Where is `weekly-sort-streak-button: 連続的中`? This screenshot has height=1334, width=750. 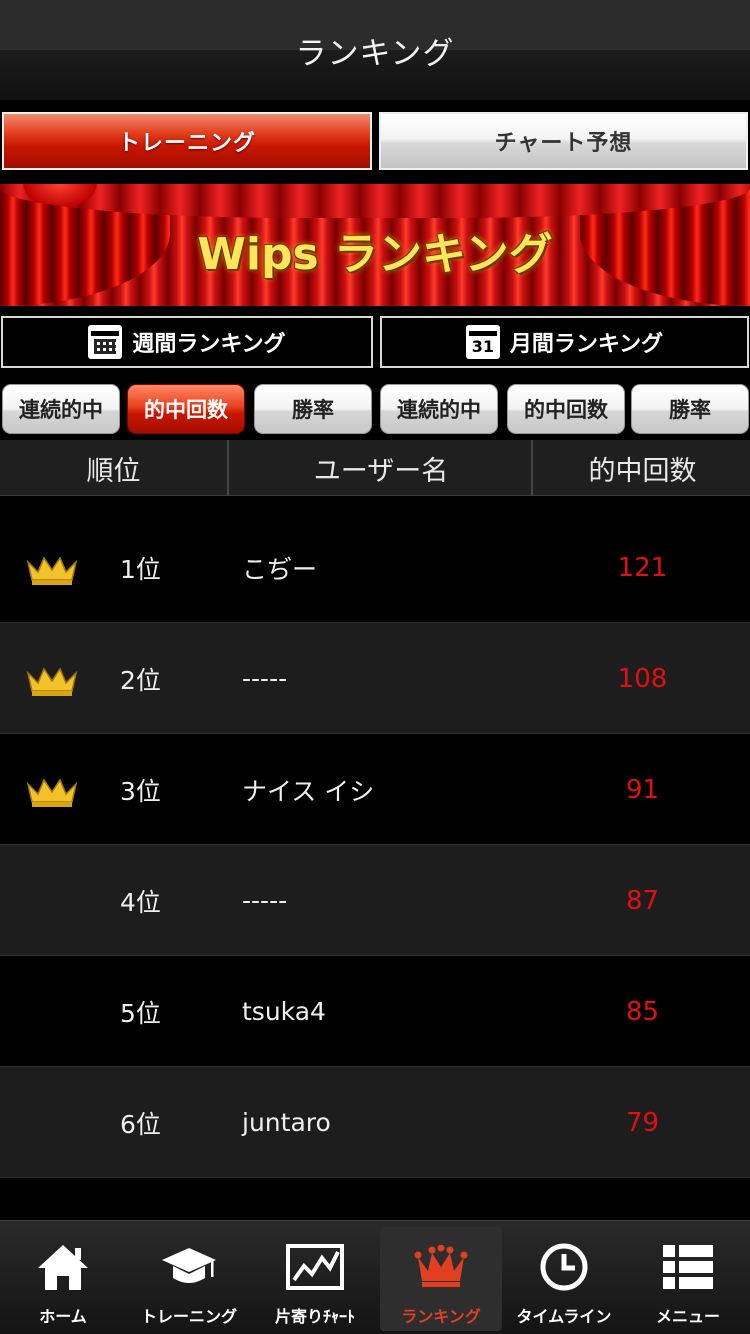 weekly-sort-streak-button: 連続的中 is located at coordinates (61, 409).